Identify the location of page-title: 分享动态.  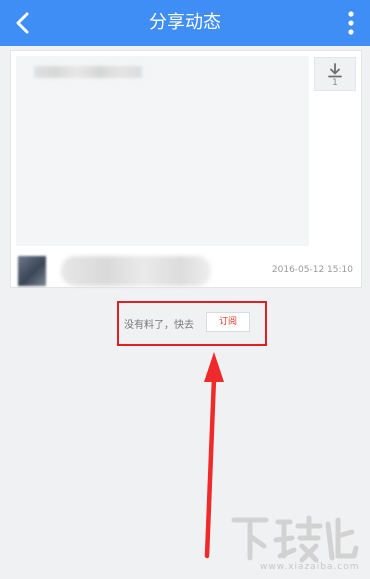
(185, 22).